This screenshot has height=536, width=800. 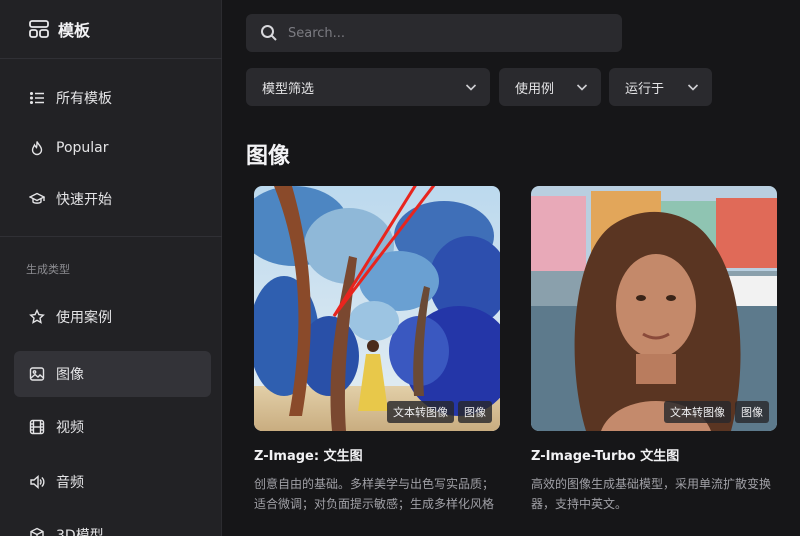 I want to click on runs-on-filter-label: 运行于, so click(x=645, y=89).